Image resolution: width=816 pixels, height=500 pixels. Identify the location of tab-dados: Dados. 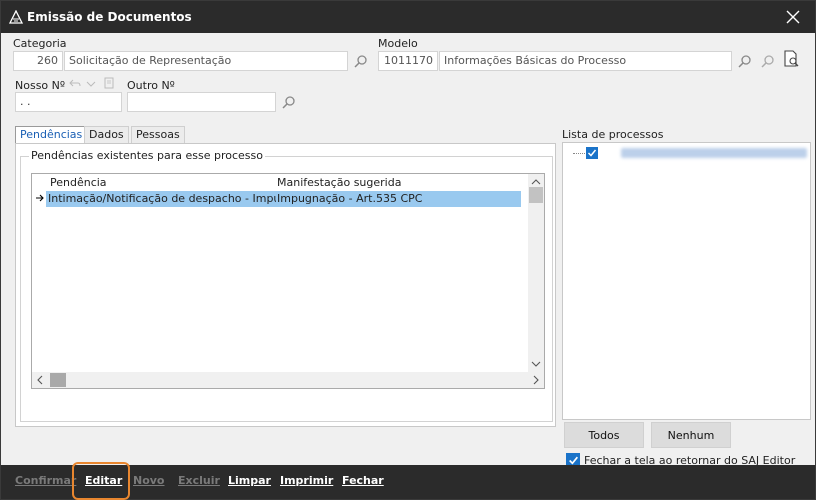
(106, 135).